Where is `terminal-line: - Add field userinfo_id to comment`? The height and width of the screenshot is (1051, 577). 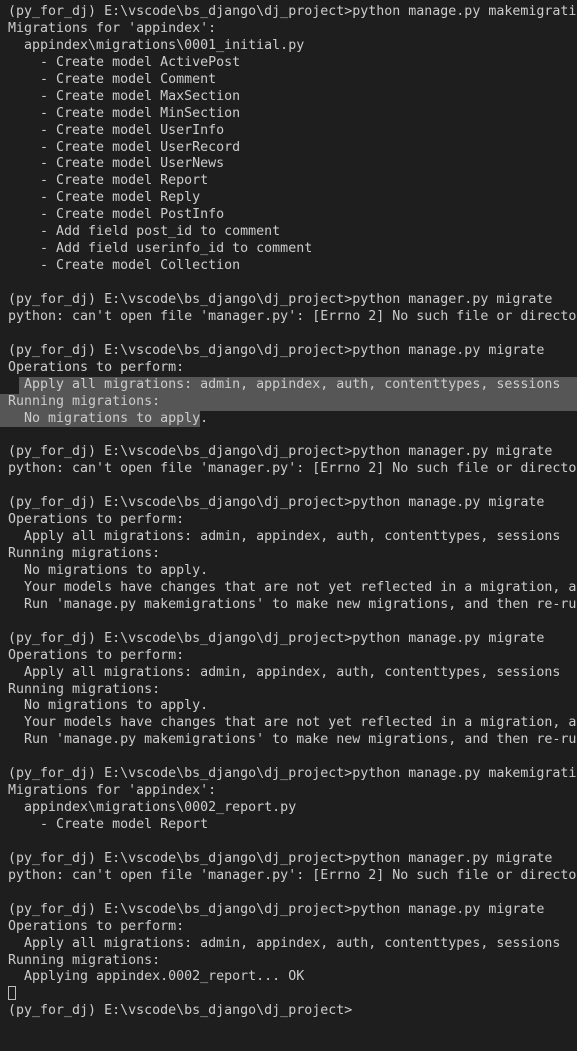
terminal-line: - Add field userinfo_id to comment is located at coordinates (288, 249).